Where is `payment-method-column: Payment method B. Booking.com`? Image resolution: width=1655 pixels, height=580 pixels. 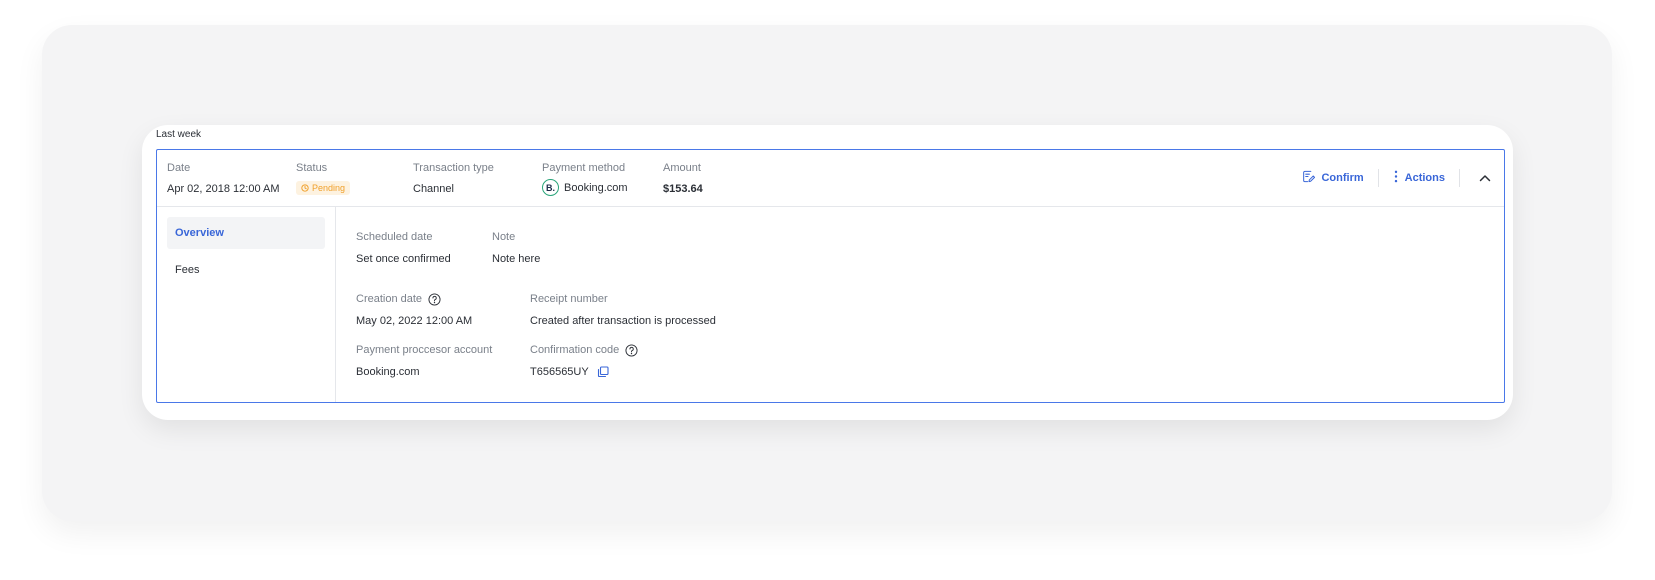
payment-method-column: Payment method B. Booking.com is located at coordinates (585, 178).